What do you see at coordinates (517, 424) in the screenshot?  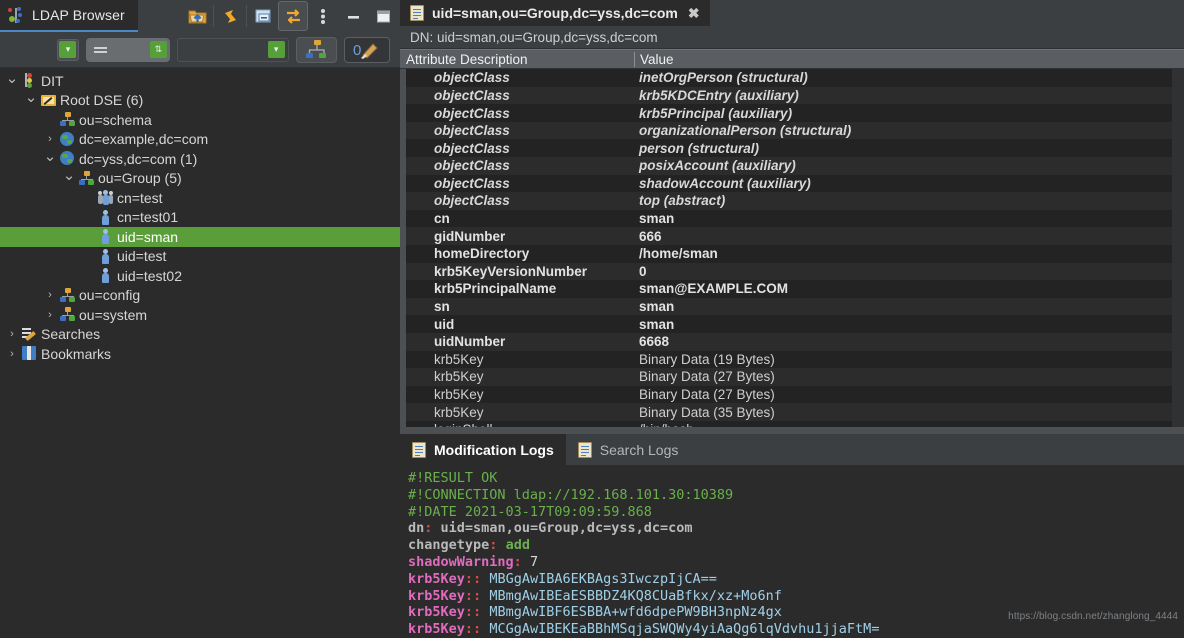 I see `cell-attribute: loginShell` at bounding box center [517, 424].